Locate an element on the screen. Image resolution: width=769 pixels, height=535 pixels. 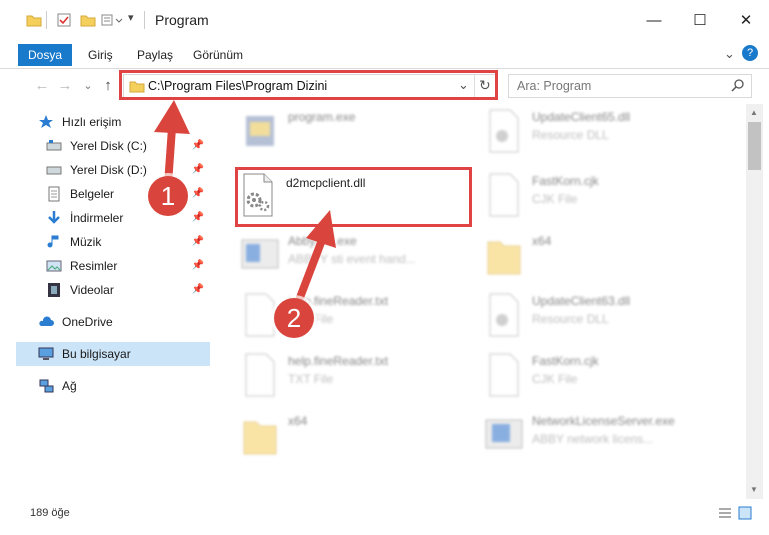
status-bar: 189 öğe is located at coordinates (384, 517).